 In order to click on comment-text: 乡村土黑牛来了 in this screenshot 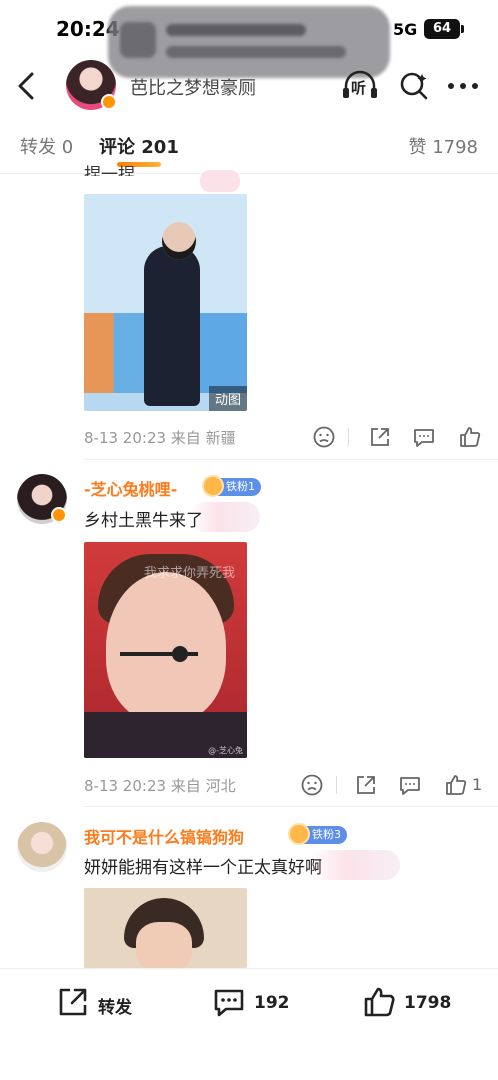, I will do `click(143, 521)`.